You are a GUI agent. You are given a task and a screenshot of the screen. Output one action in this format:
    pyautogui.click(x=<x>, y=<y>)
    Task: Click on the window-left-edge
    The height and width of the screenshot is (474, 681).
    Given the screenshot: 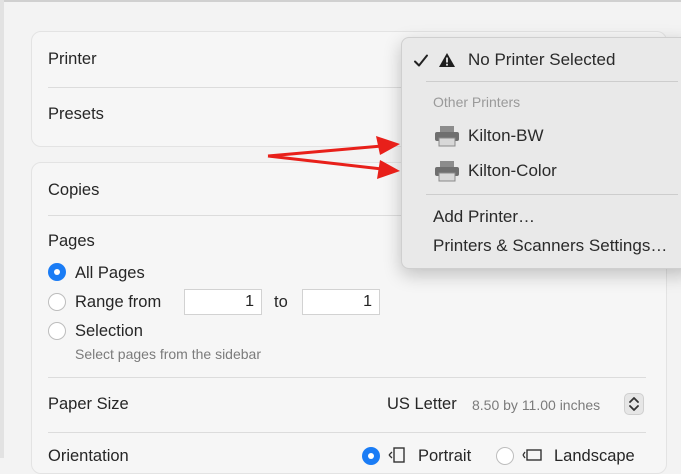 What is the action you would take?
    pyautogui.click(x=2, y=229)
    